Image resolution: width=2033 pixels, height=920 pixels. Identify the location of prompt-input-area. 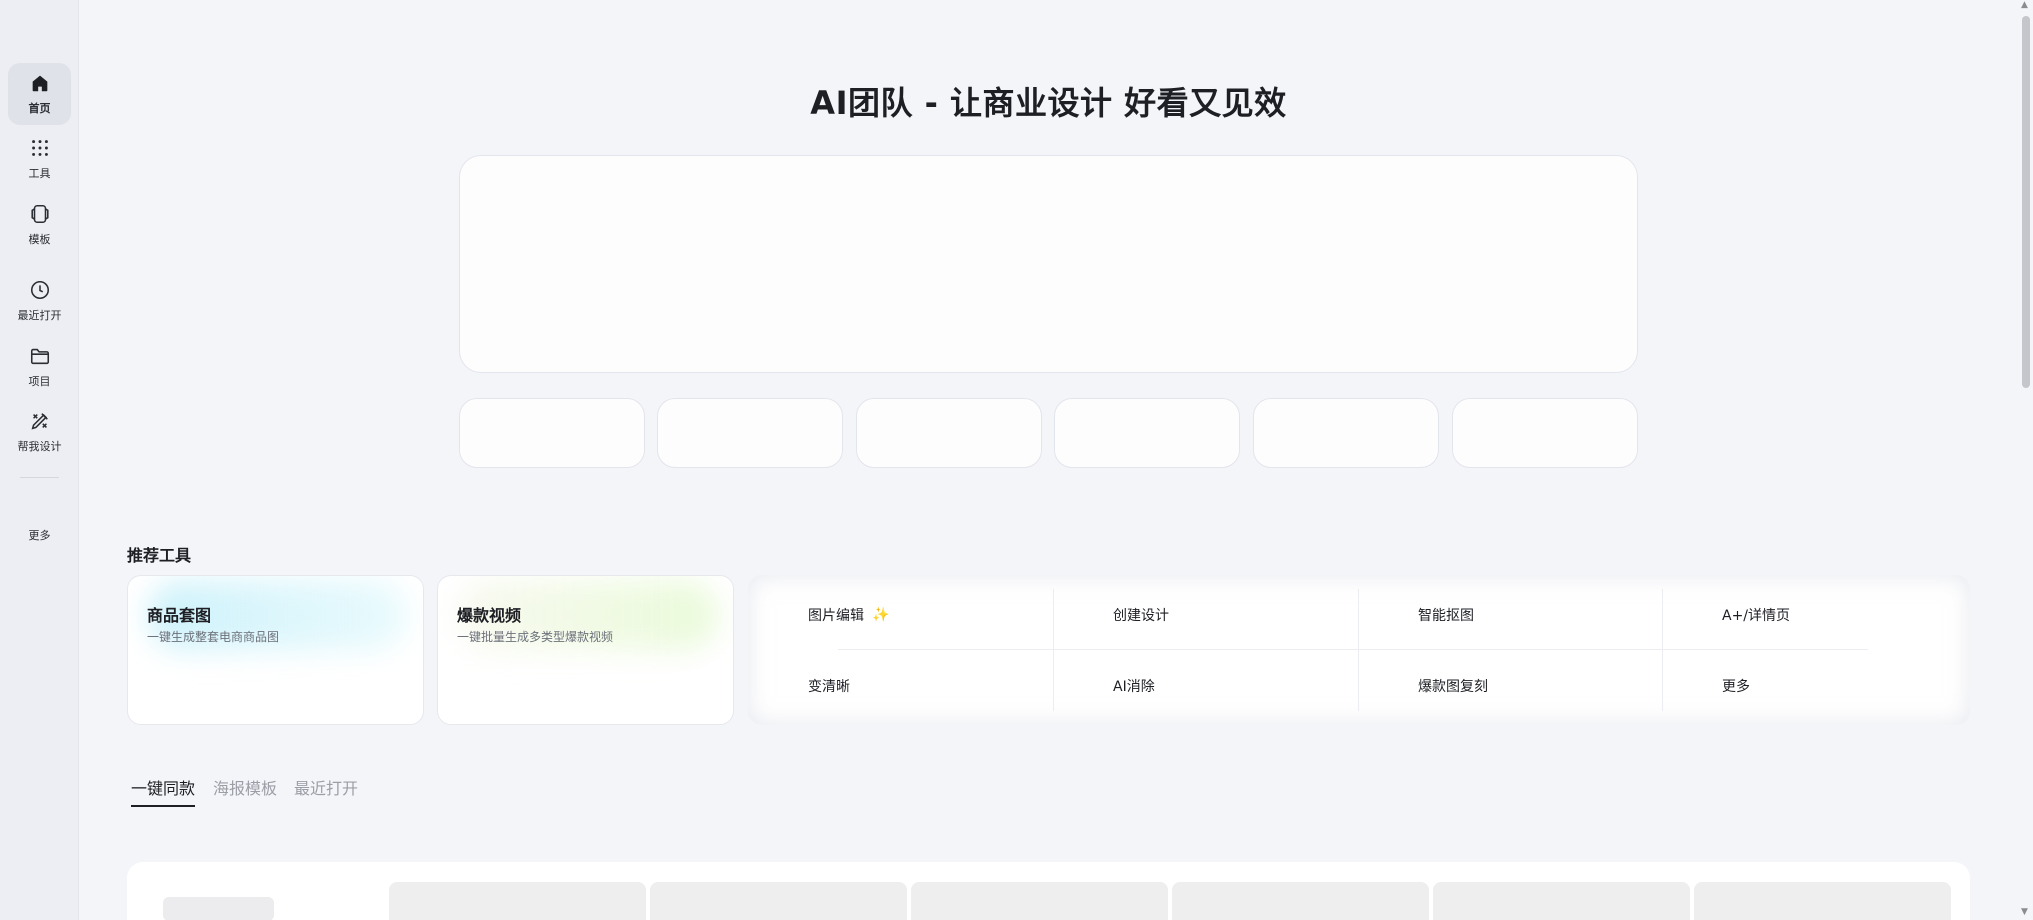
(1048, 264).